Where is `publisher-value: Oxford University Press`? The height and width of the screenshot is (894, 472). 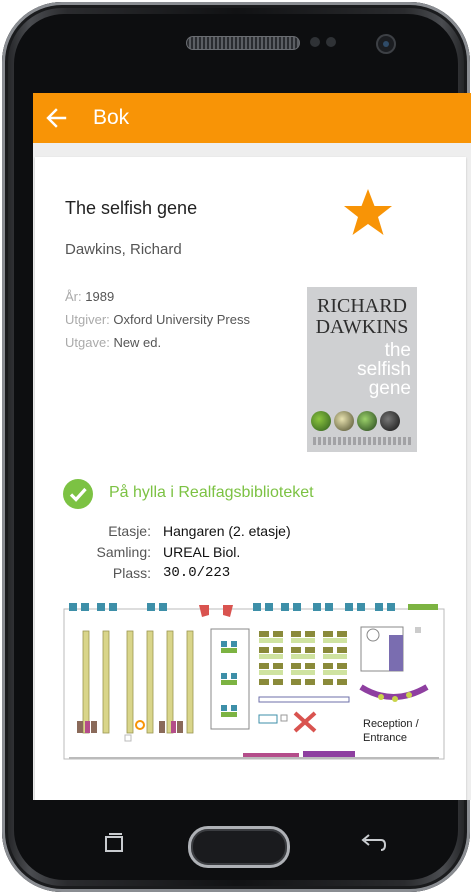
publisher-value: Oxford University Press is located at coordinates (181, 319).